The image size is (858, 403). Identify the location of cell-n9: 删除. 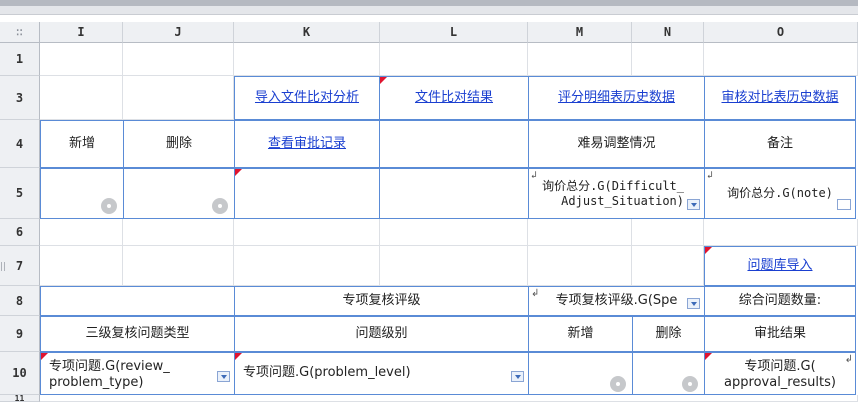
(668, 334).